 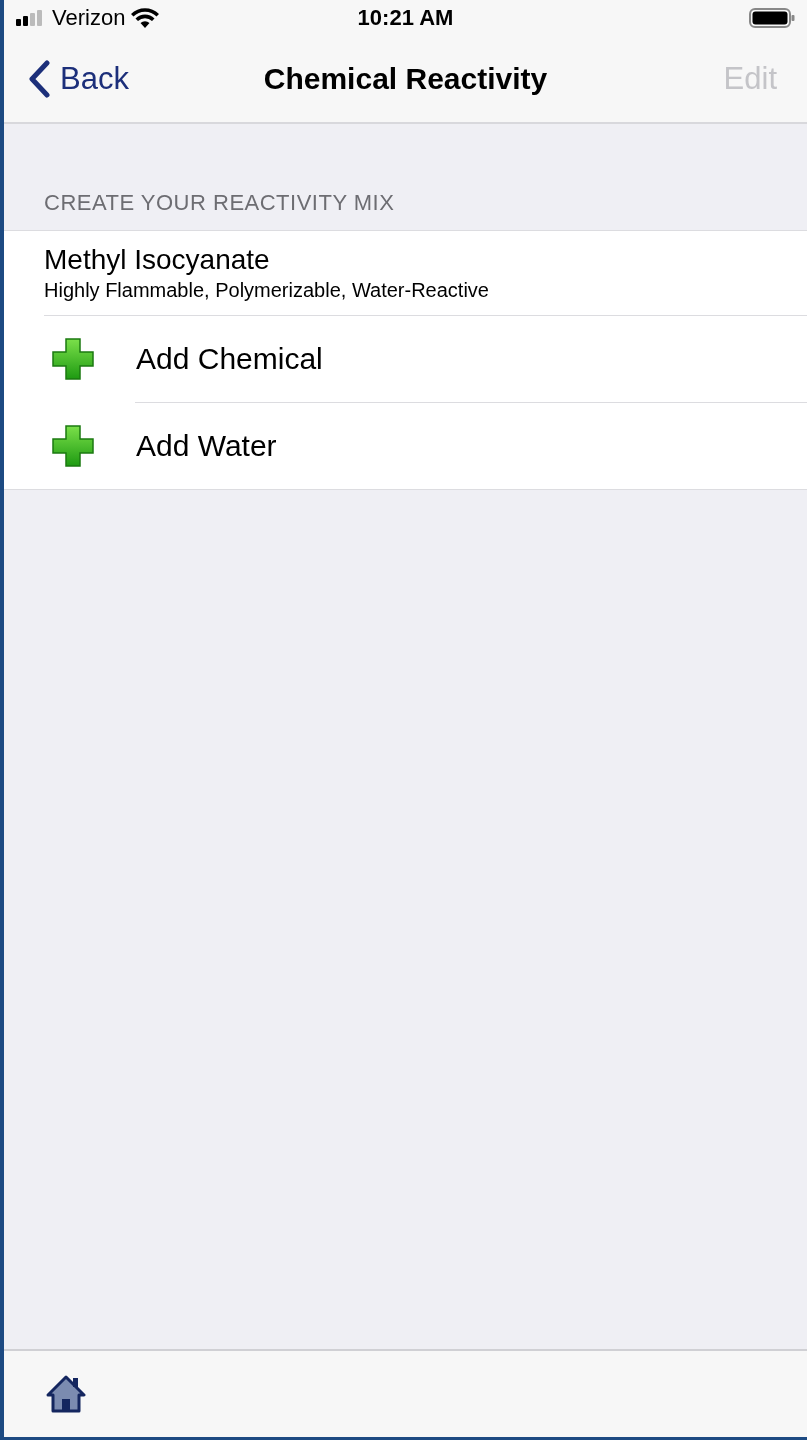 I want to click on screen-title: Chemical Reactivity, so click(x=405, y=78).